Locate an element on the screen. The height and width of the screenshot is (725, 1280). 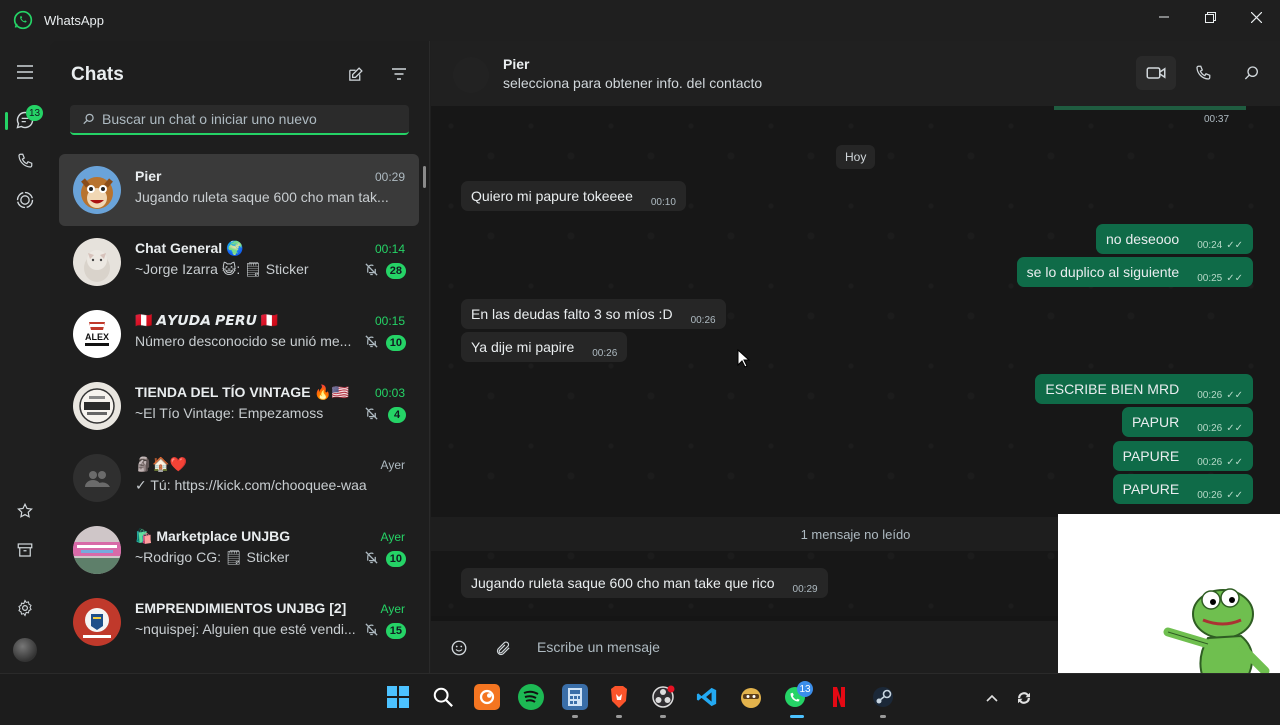
status-nav-button is located at coordinates (25, 200).